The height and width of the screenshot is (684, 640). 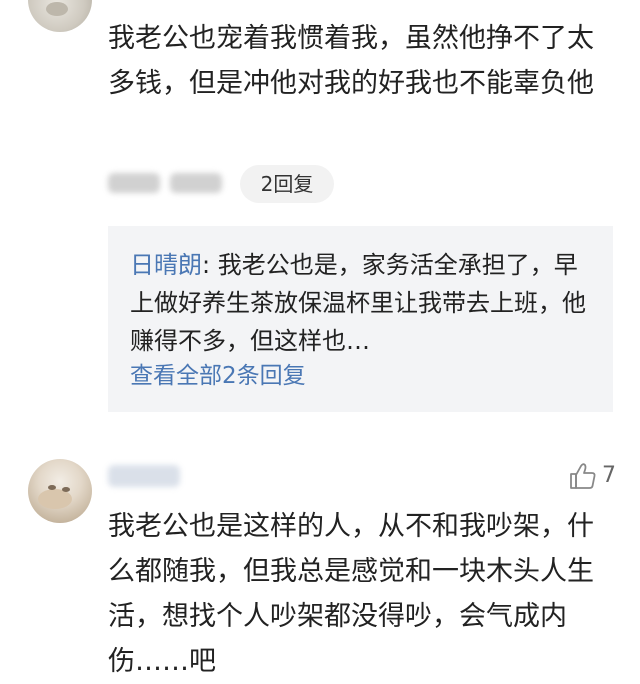 What do you see at coordinates (218, 376) in the screenshot?
I see `view-all-replies-link: 查看全部2条回复` at bounding box center [218, 376].